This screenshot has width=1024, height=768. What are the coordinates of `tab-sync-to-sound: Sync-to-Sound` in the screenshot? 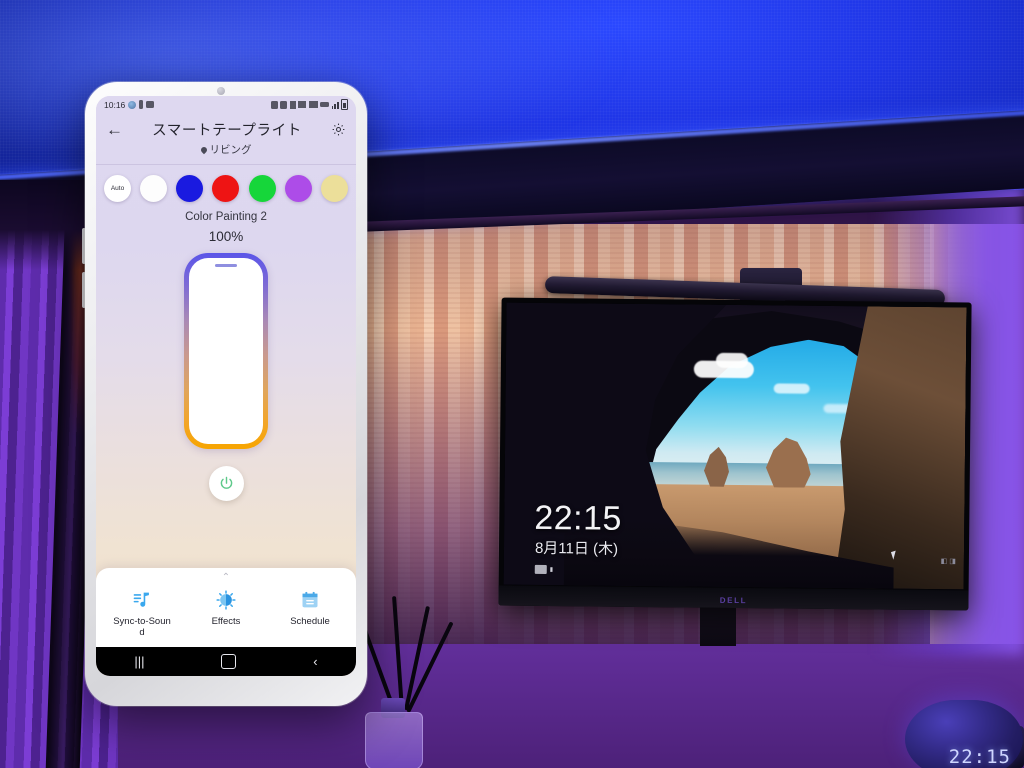 It's located at (142, 613).